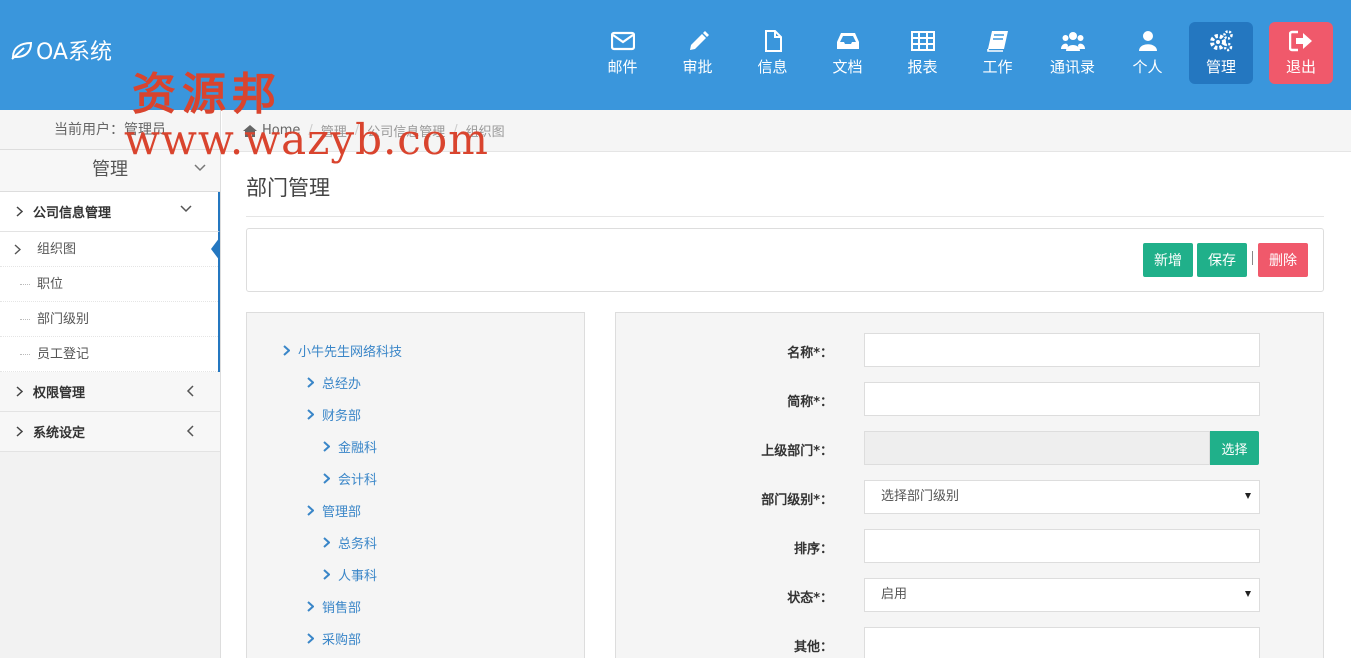 The width and height of the screenshot is (1351, 658). I want to click on leaf-icon, so click(22, 50).